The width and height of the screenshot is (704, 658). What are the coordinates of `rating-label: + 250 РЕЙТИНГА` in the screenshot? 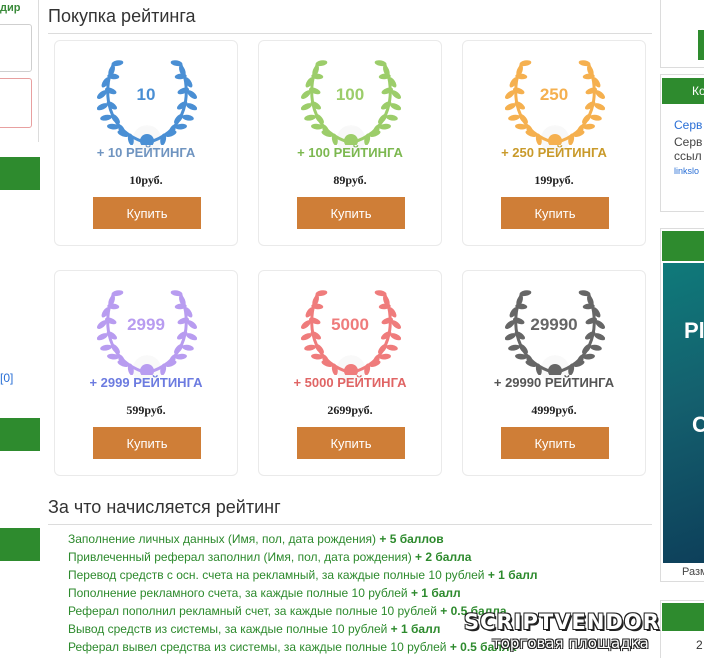 It's located at (554, 152).